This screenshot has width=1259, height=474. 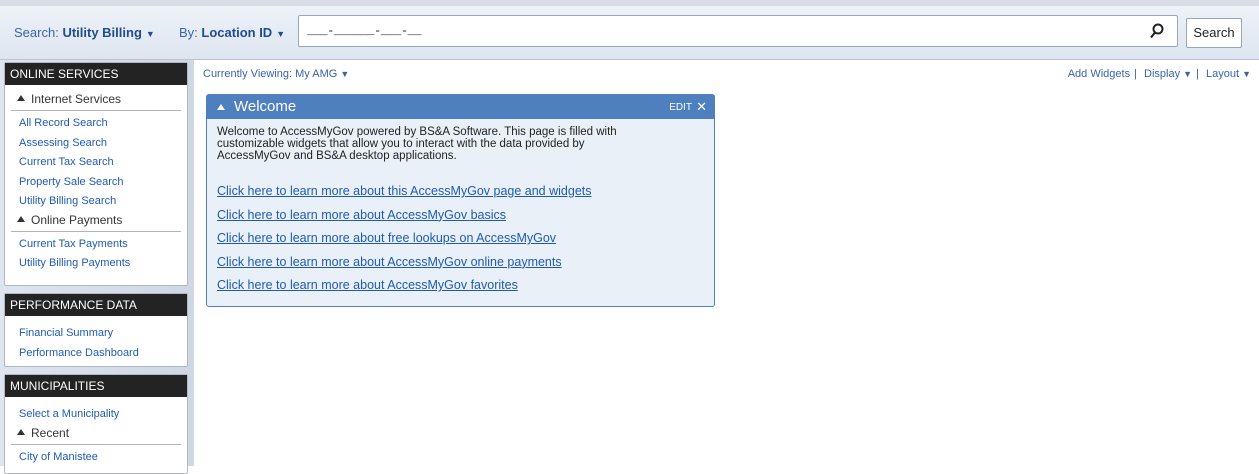 What do you see at coordinates (96, 74) in the screenshot?
I see `panel-title-online-services: ONLINE SERVICES` at bounding box center [96, 74].